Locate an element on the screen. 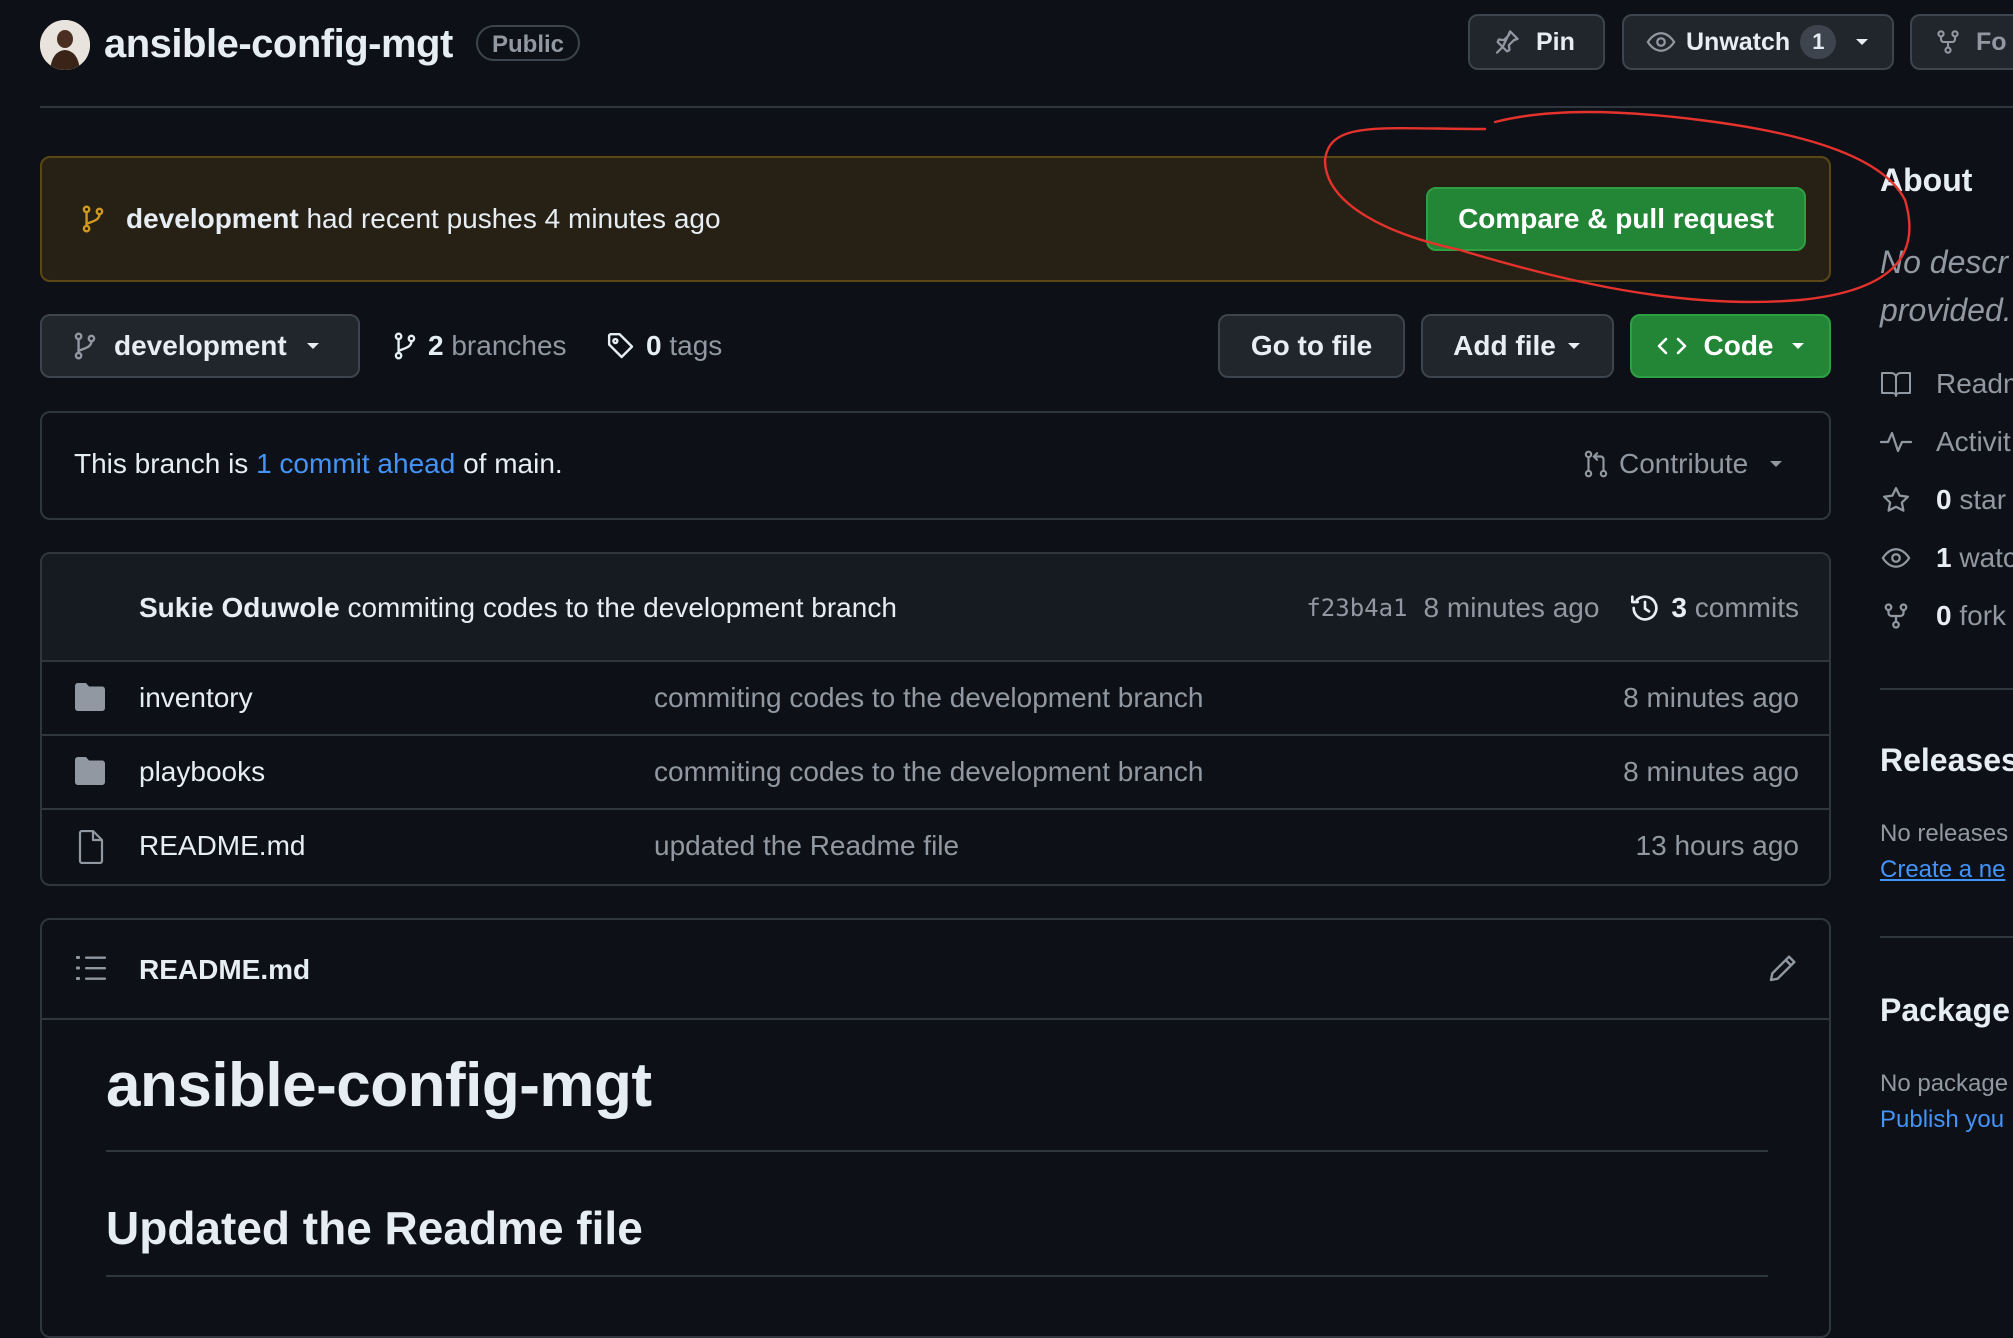 The image size is (2013, 1338). commits-history-link: 3 commits is located at coordinates (1714, 608).